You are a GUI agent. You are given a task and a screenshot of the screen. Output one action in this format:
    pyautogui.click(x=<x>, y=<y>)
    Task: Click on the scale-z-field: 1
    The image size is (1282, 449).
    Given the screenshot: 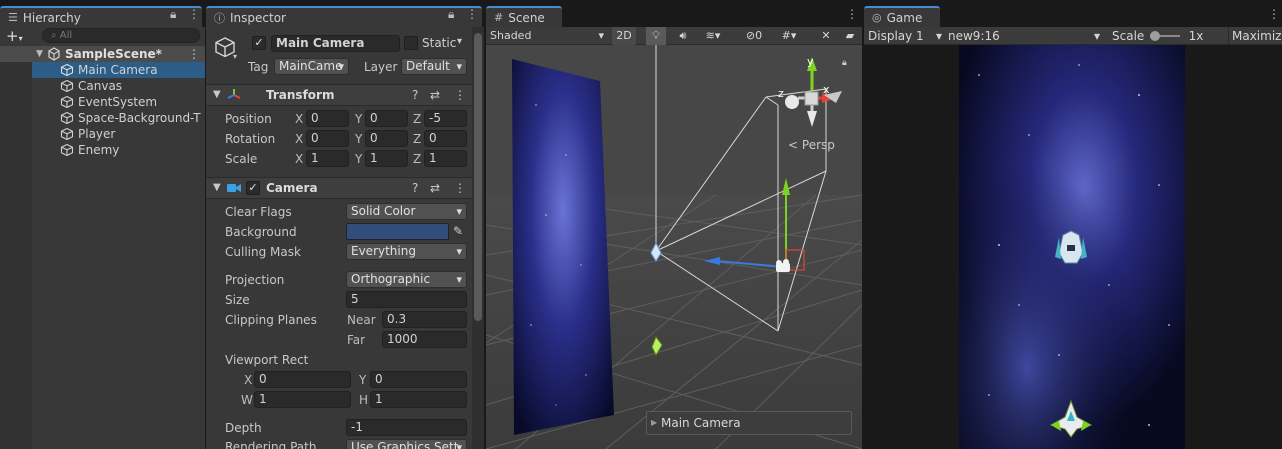 What is the action you would take?
    pyautogui.click(x=445, y=158)
    